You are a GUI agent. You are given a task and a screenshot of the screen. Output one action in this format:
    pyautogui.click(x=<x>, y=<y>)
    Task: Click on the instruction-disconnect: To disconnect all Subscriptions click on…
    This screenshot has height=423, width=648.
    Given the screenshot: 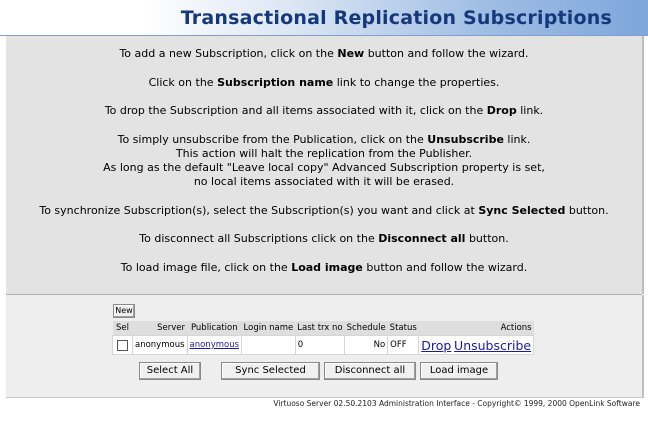 What is the action you would take?
    pyautogui.click(x=324, y=238)
    